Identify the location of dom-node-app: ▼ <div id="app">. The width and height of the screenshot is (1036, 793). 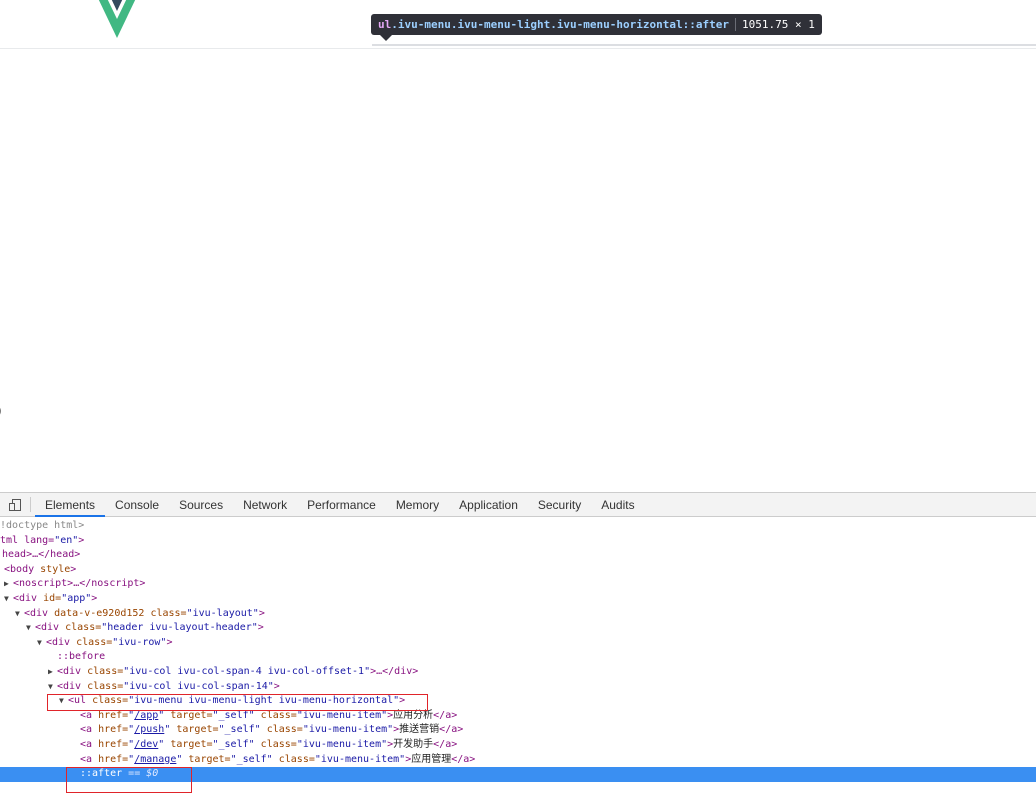
(518, 599).